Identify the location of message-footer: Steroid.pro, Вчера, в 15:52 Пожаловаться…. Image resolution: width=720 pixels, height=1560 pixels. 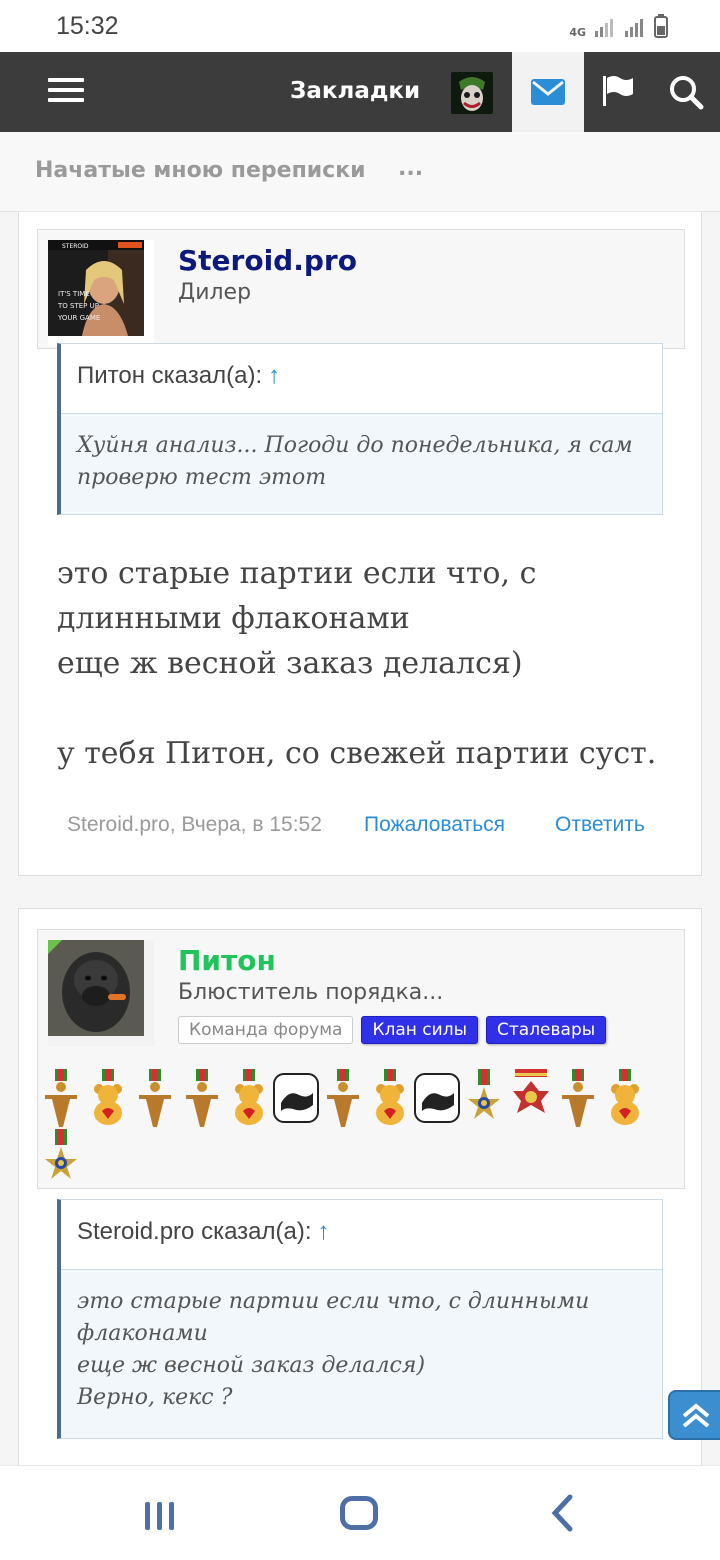
(356, 825).